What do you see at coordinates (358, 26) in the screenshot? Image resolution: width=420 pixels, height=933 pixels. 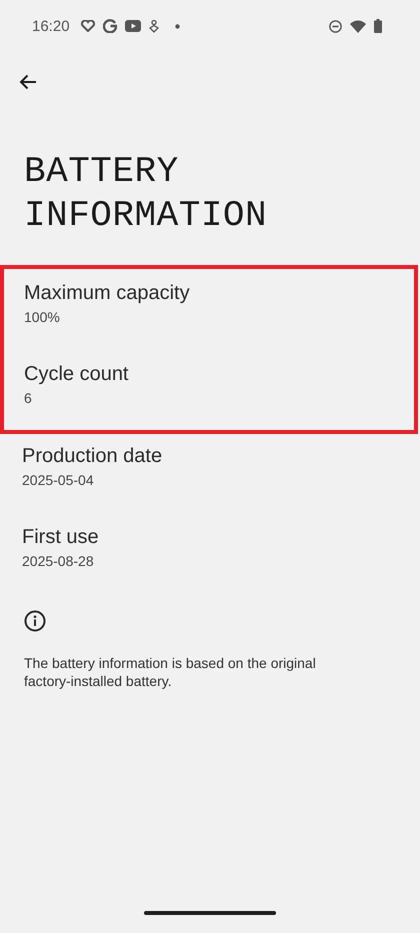 I see `wifi-icon` at bounding box center [358, 26].